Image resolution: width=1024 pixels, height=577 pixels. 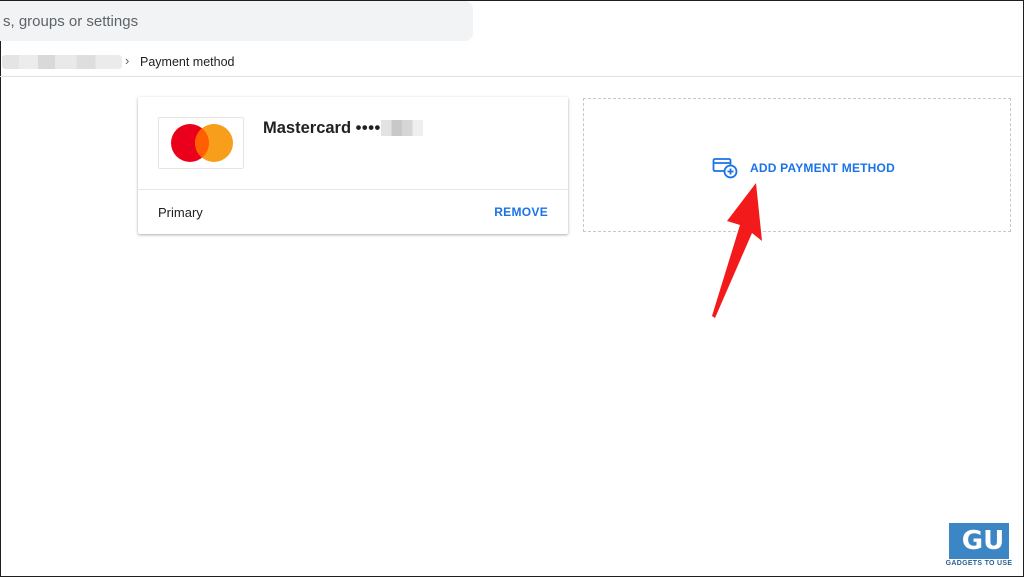 What do you see at coordinates (737, 250) in the screenshot?
I see `red-arrow-annotation-icon` at bounding box center [737, 250].